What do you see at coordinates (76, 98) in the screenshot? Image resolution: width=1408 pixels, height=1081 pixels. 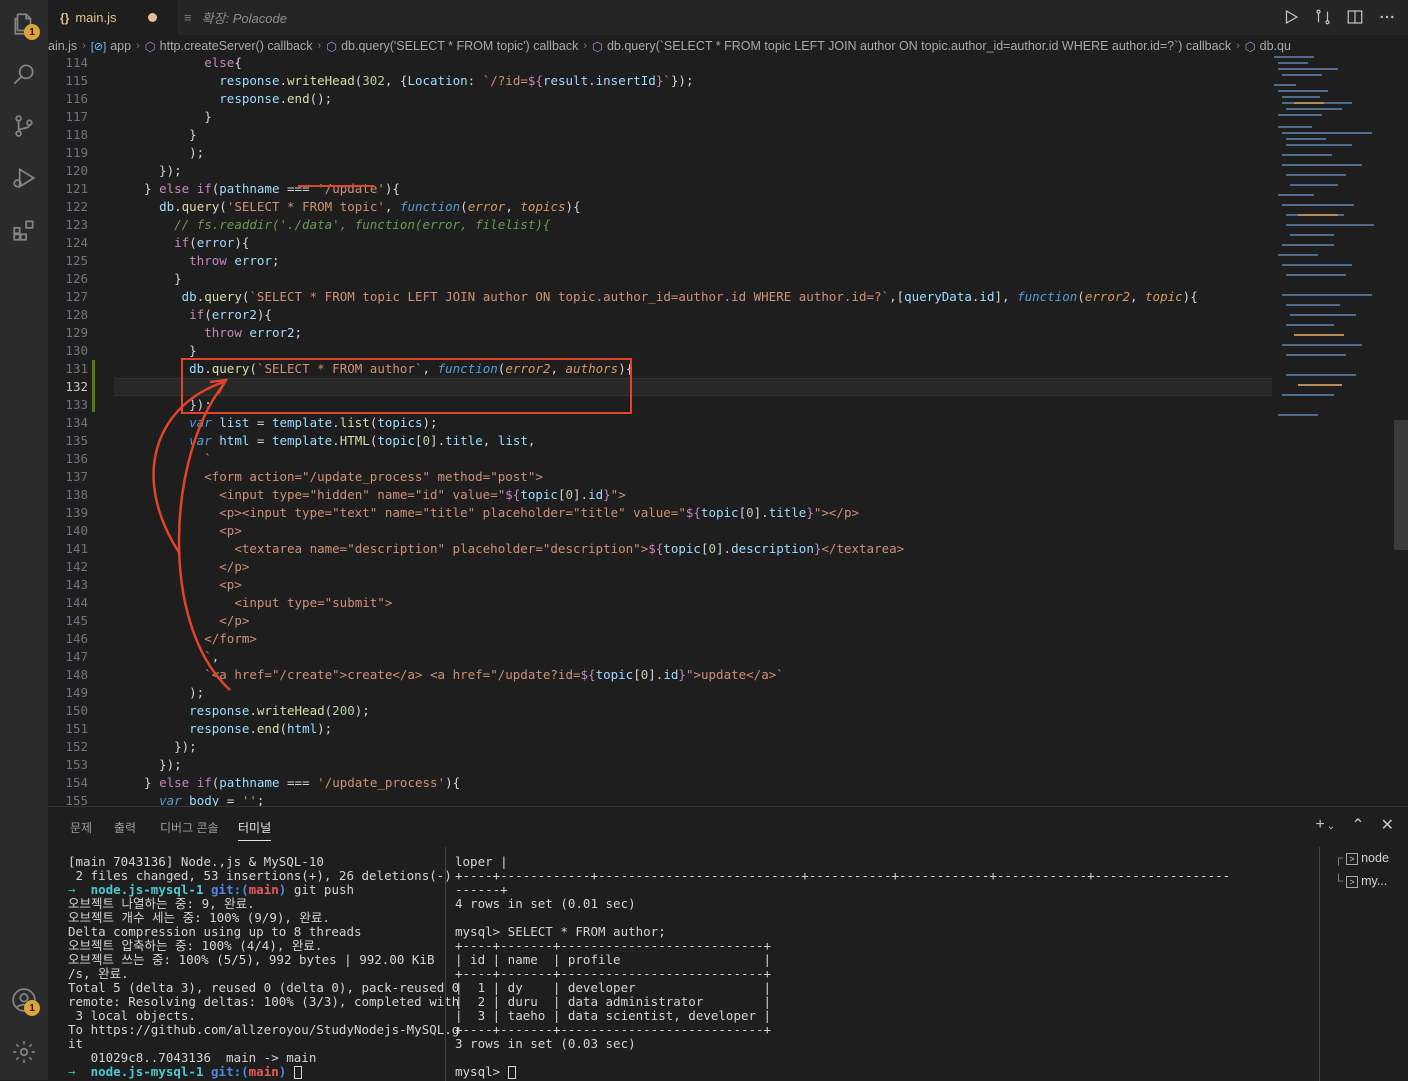 I see `line-number: 116` at bounding box center [76, 98].